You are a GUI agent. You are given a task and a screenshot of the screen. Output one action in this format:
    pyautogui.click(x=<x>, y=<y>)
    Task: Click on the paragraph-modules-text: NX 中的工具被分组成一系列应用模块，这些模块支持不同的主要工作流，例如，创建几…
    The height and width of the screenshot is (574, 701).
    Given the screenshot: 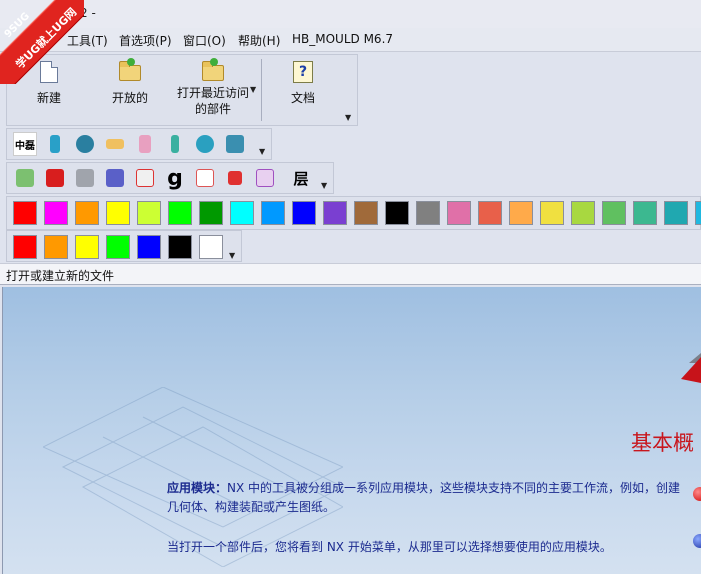 What is the action you would take?
    pyautogui.click(x=424, y=497)
    